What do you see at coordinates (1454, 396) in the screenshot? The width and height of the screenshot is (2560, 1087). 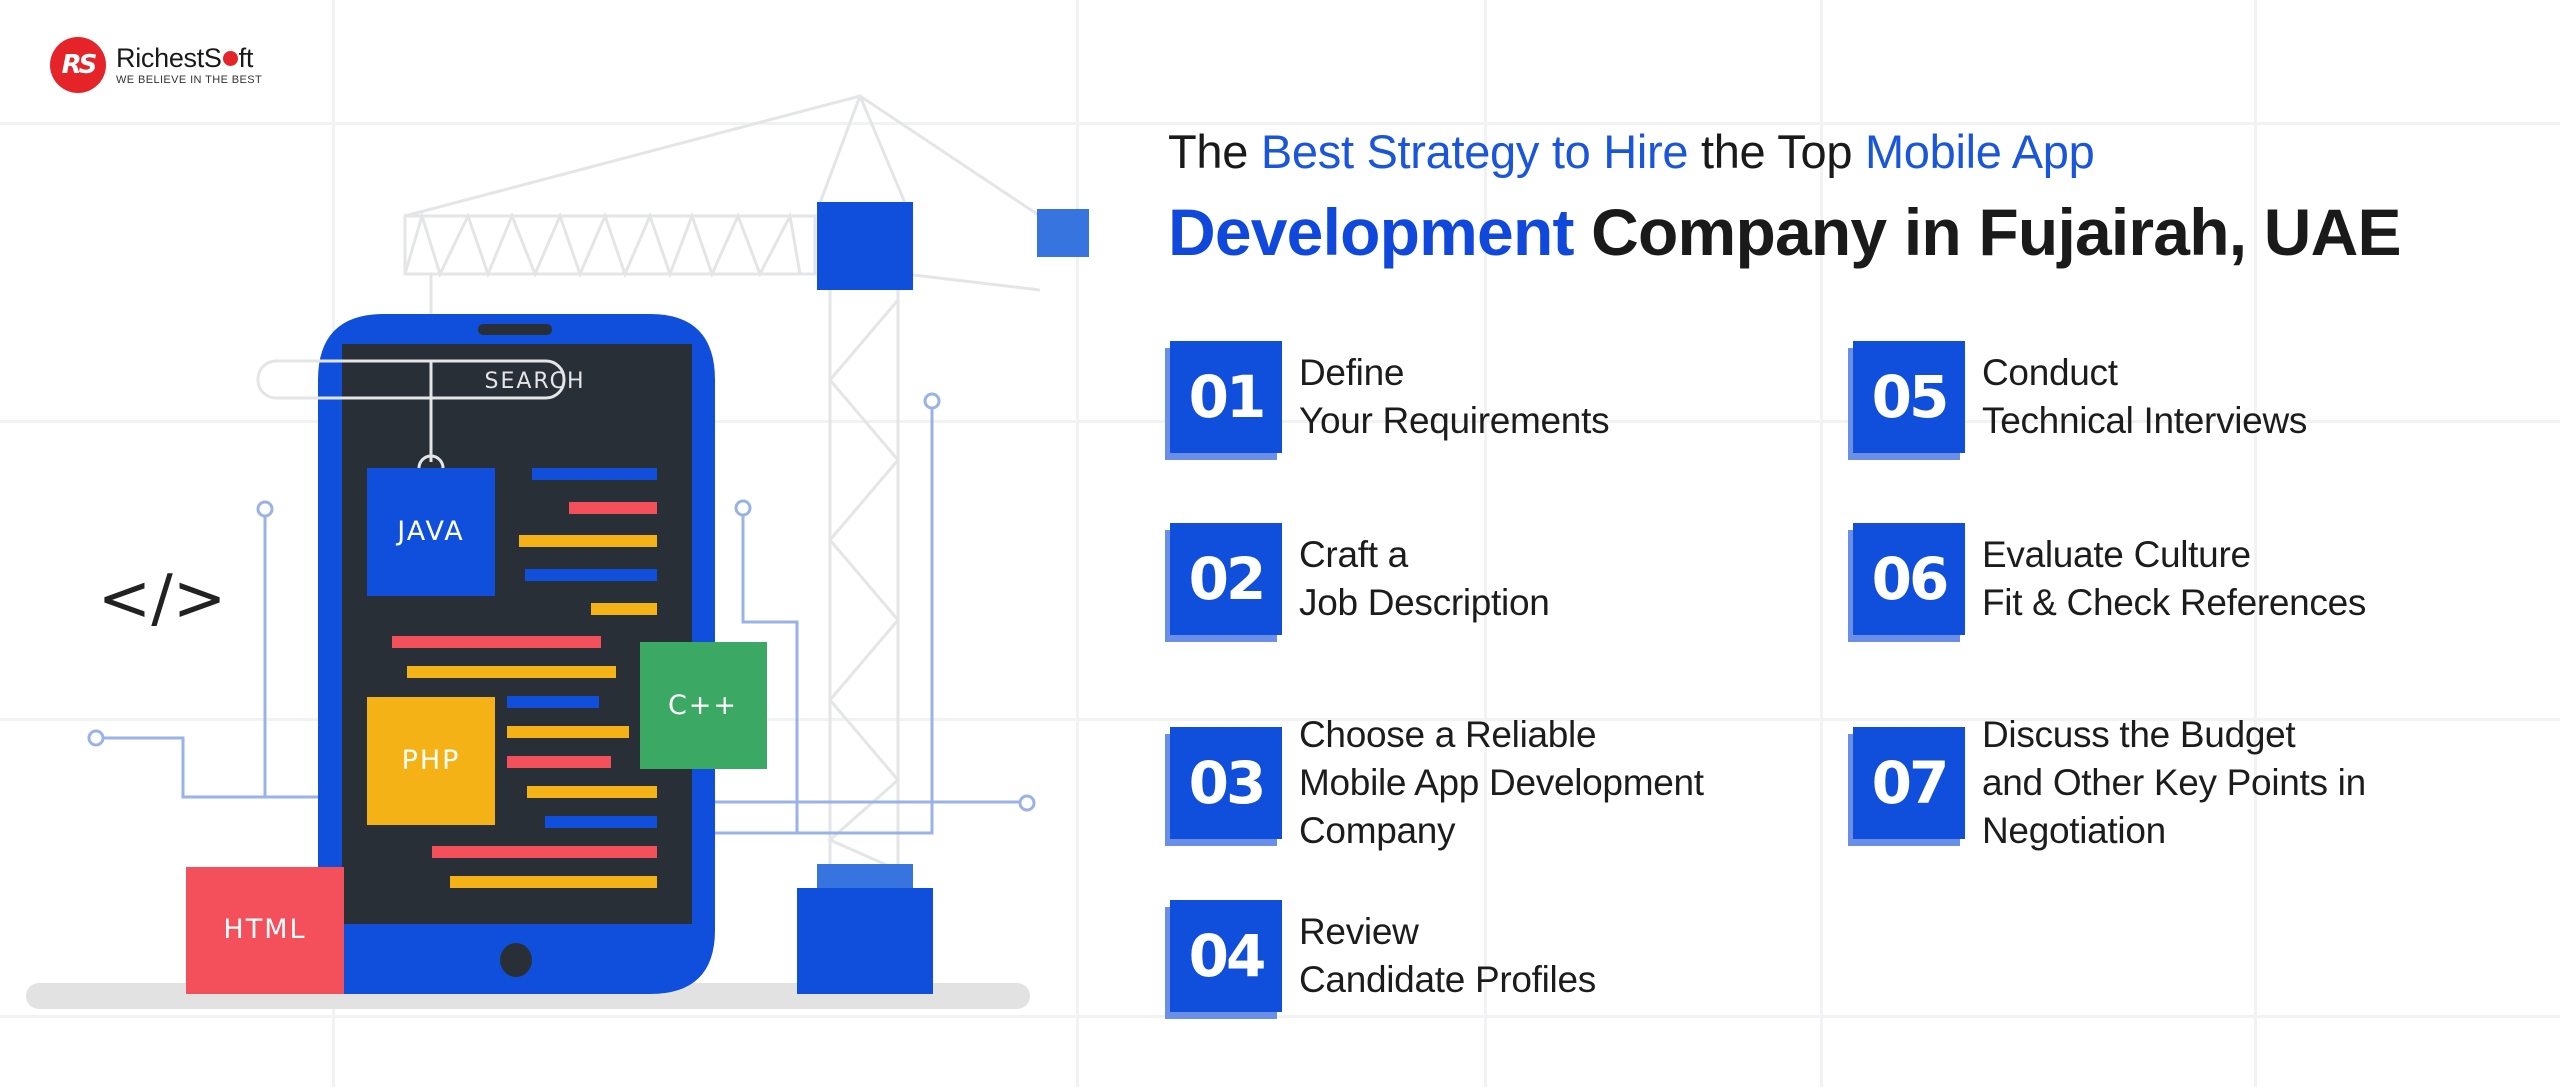 I see `step-title: Define Your Requirements` at bounding box center [1454, 396].